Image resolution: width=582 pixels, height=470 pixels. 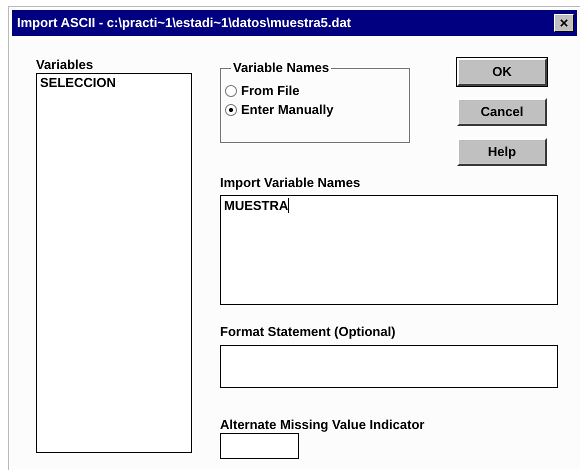 What do you see at coordinates (323, 424) in the screenshot?
I see `missing-indicator-label: Alternate Missing Value Indicator` at bounding box center [323, 424].